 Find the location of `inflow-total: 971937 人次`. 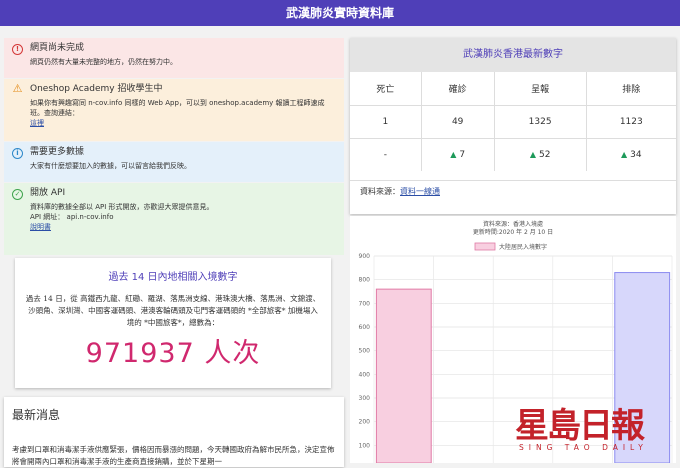

inflow-total: 971937 人次 is located at coordinates (173, 353).